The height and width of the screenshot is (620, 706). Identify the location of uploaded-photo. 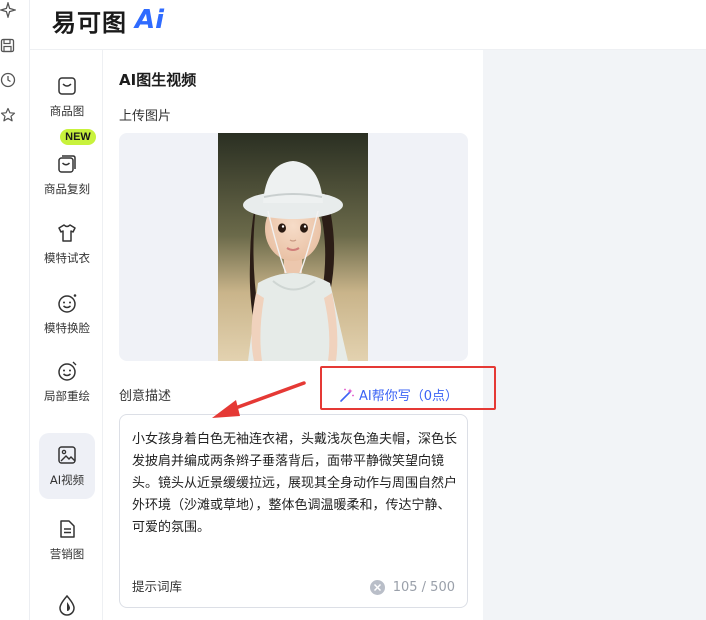
(293, 247).